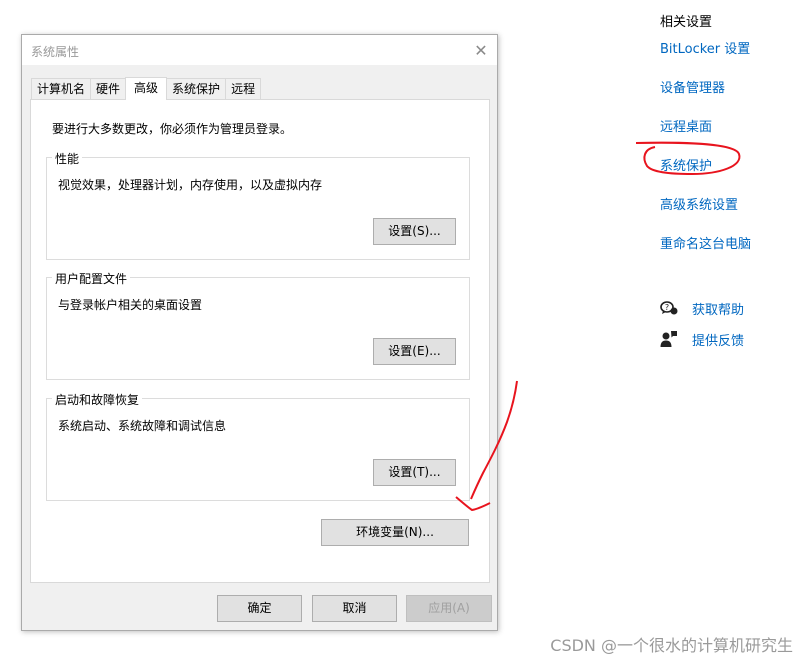 This screenshot has height=662, width=809. Describe the element at coordinates (190, 185) in the screenshot. I see `performance-description: 视觉效果，处理器计划，内存使用，以及虚拟内存` at that location.